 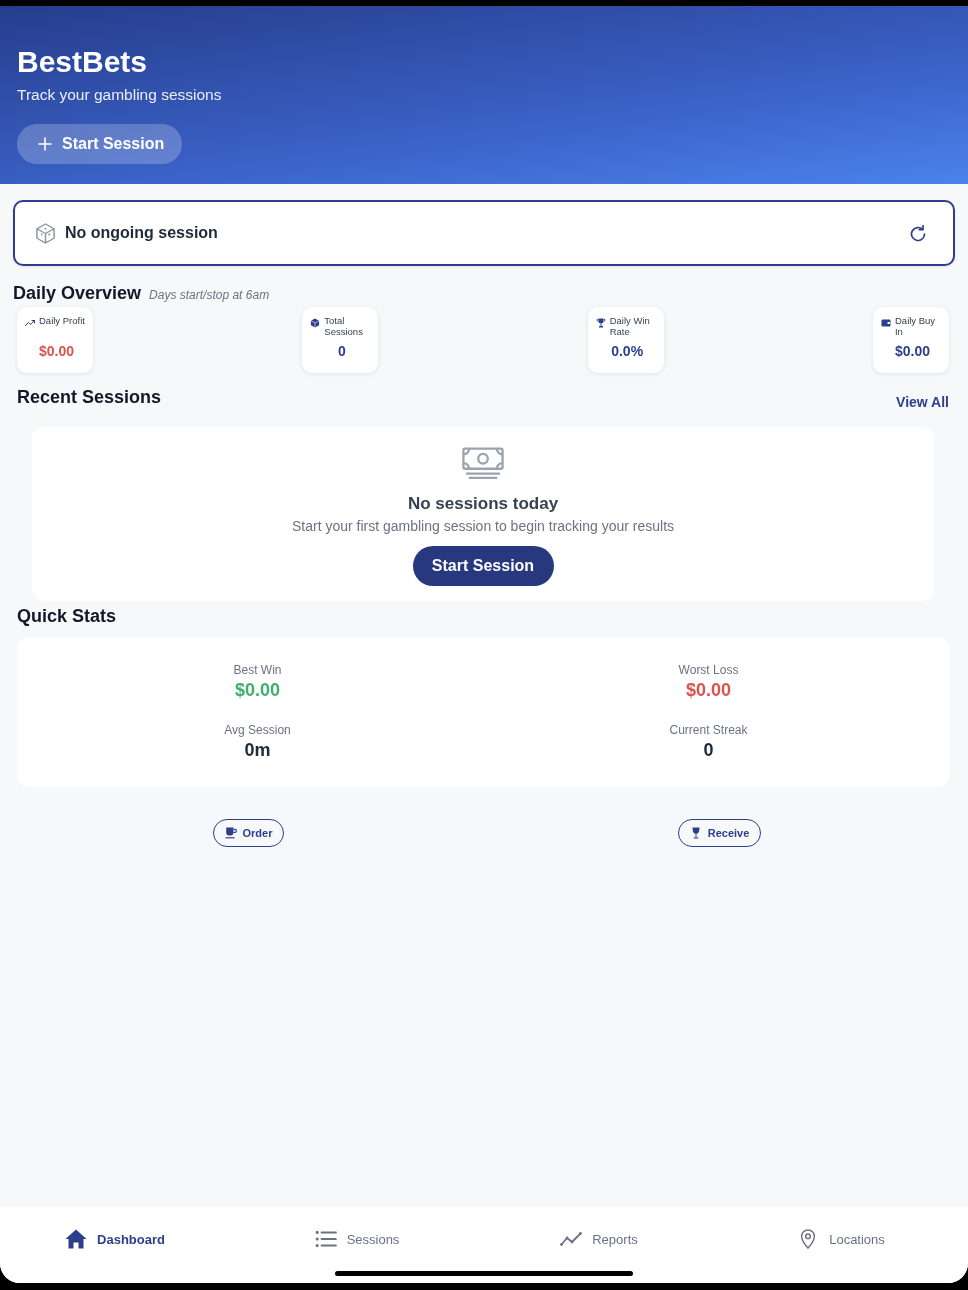 What do you see at coordinates (30, 323) in the screenshot?
I see `trend-up-icon` at bounding box center [30, 323].